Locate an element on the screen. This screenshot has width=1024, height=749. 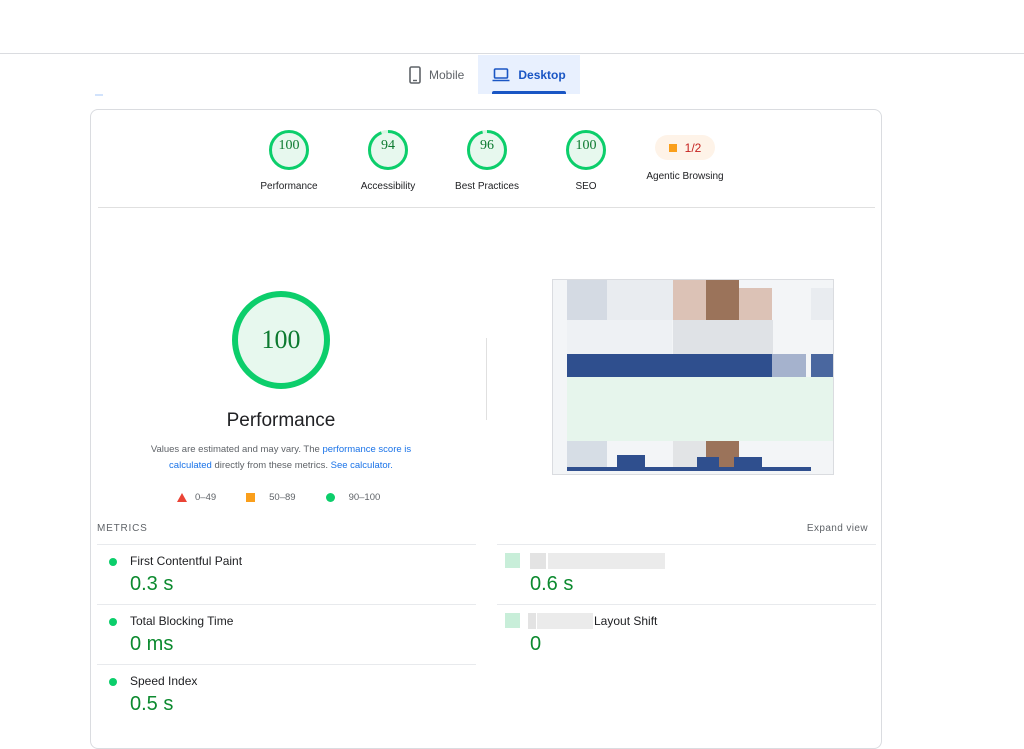
laptop-icon is located at coordinates (501, 74).